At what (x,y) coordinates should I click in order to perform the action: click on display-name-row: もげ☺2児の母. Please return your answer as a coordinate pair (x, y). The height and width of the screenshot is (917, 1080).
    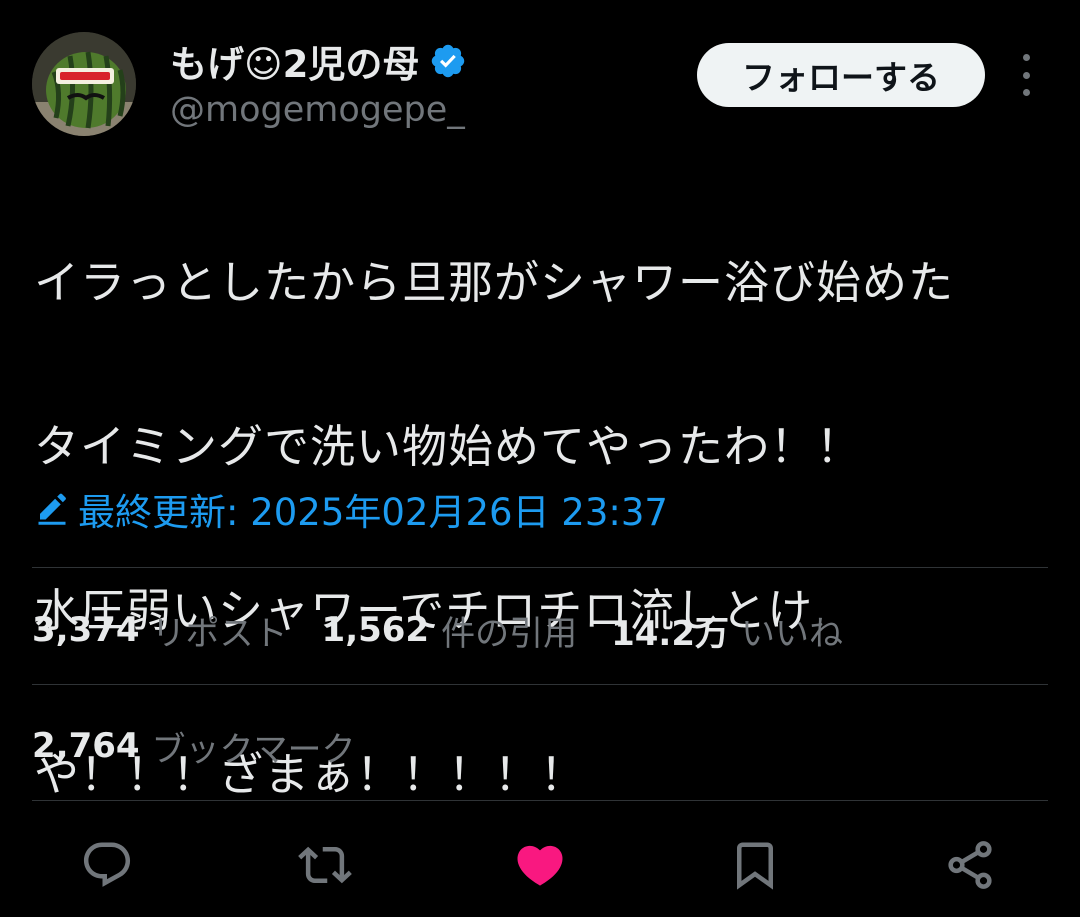
    Looking at the image, I should click on (318, 61).